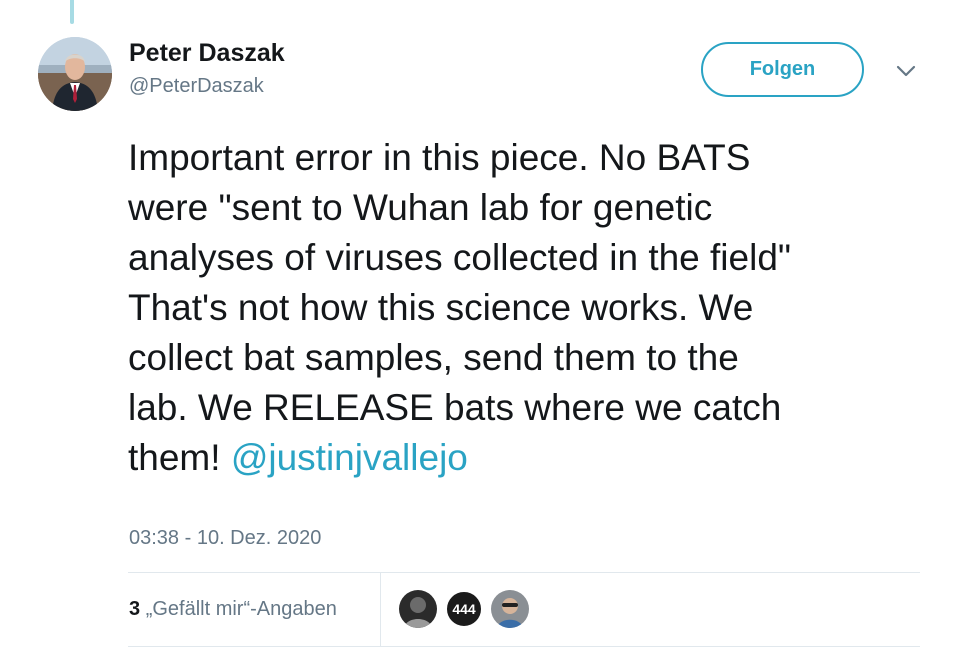 The width and height of the screenshot is (980, 648). I want to click on liker-avatar-1-image, so click(418, 609).